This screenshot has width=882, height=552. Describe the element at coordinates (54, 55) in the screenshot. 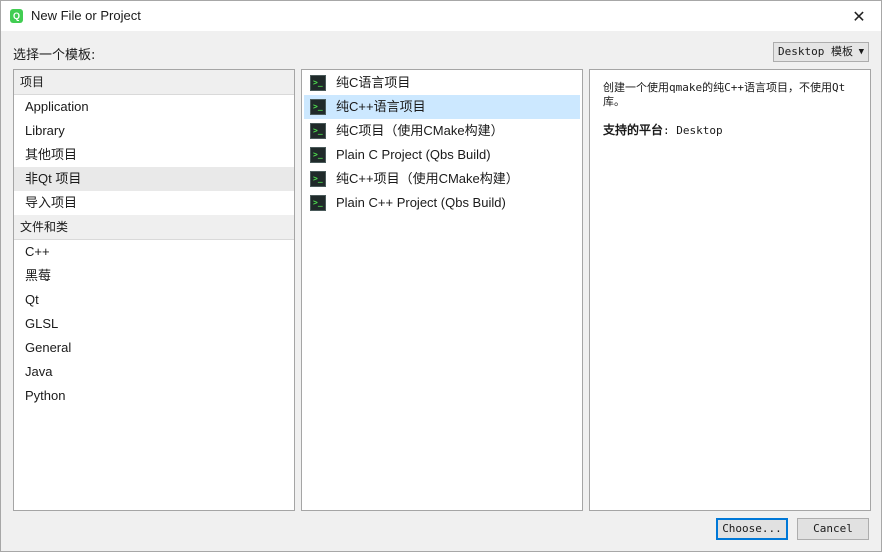

I see `choose-template-label: 选择一个模板:` at that location.